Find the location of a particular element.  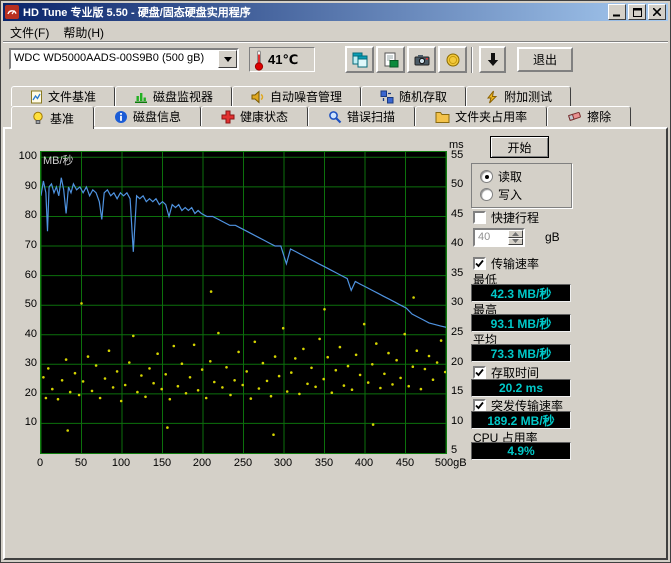

tab-folder-usage: 文件夹占用率 is located at coordinates (481, 116).